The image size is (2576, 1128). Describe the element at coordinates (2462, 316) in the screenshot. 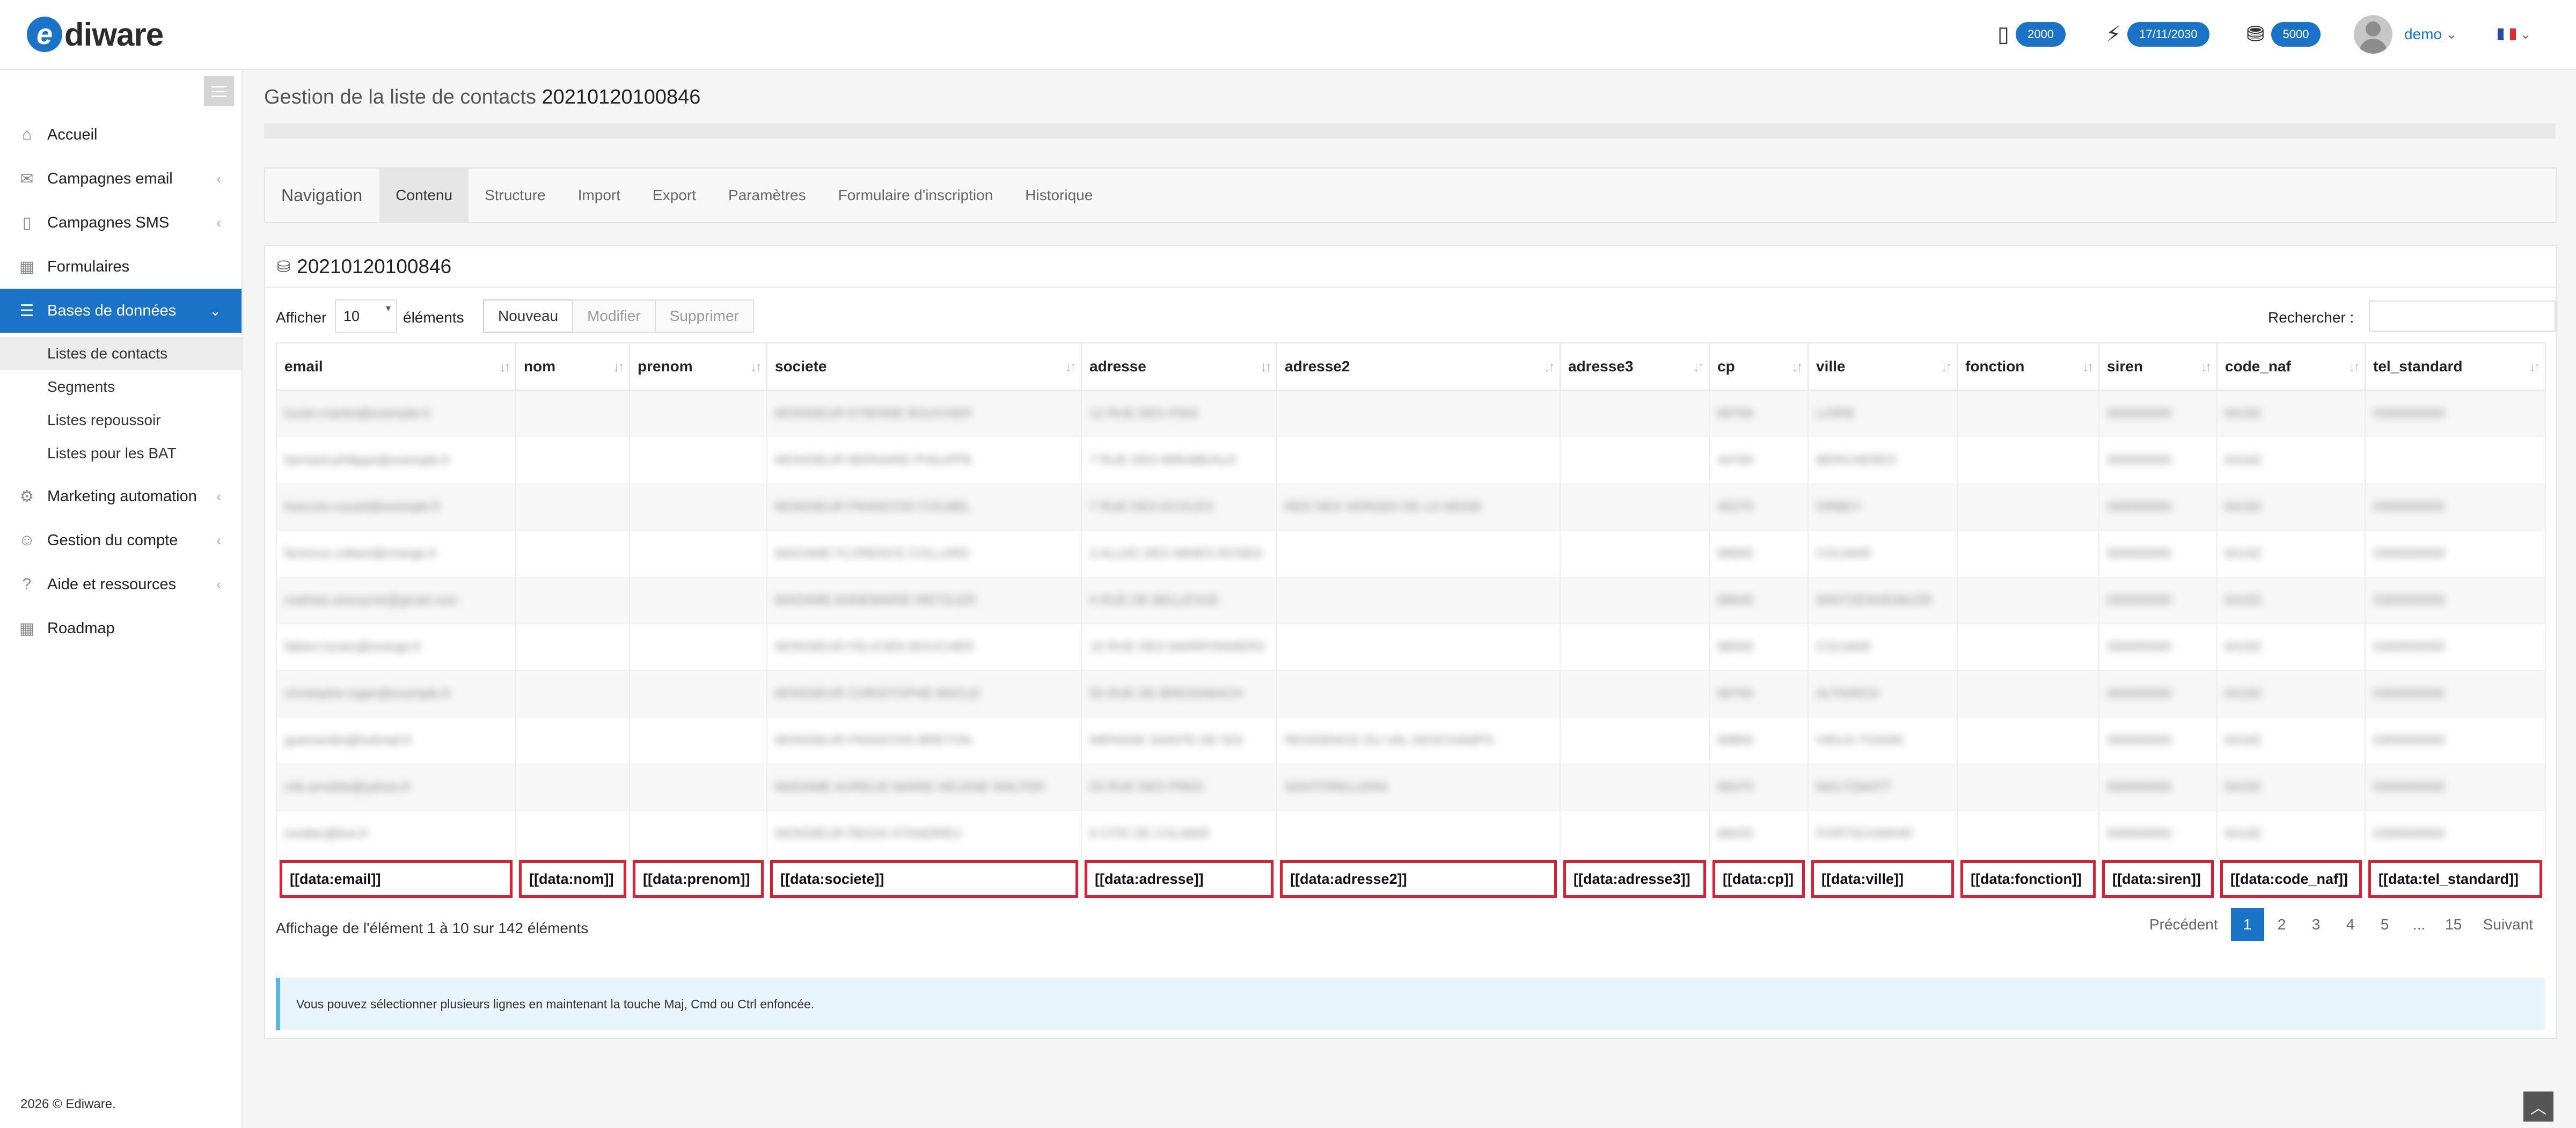

I see `search-input` at that location.